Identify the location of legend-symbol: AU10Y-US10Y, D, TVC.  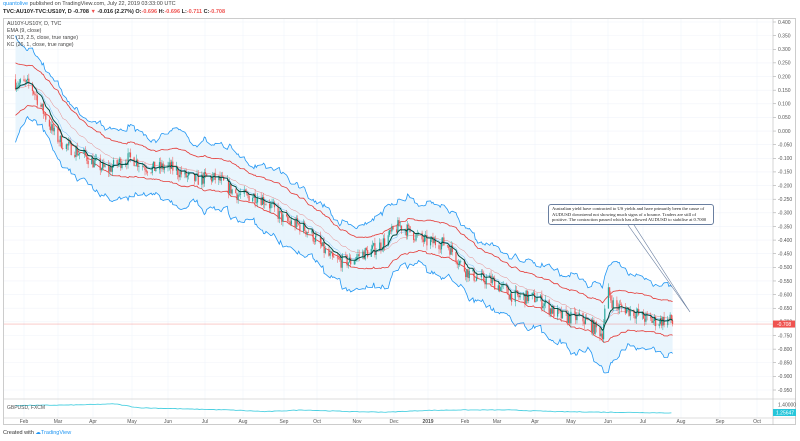
(42, 24).